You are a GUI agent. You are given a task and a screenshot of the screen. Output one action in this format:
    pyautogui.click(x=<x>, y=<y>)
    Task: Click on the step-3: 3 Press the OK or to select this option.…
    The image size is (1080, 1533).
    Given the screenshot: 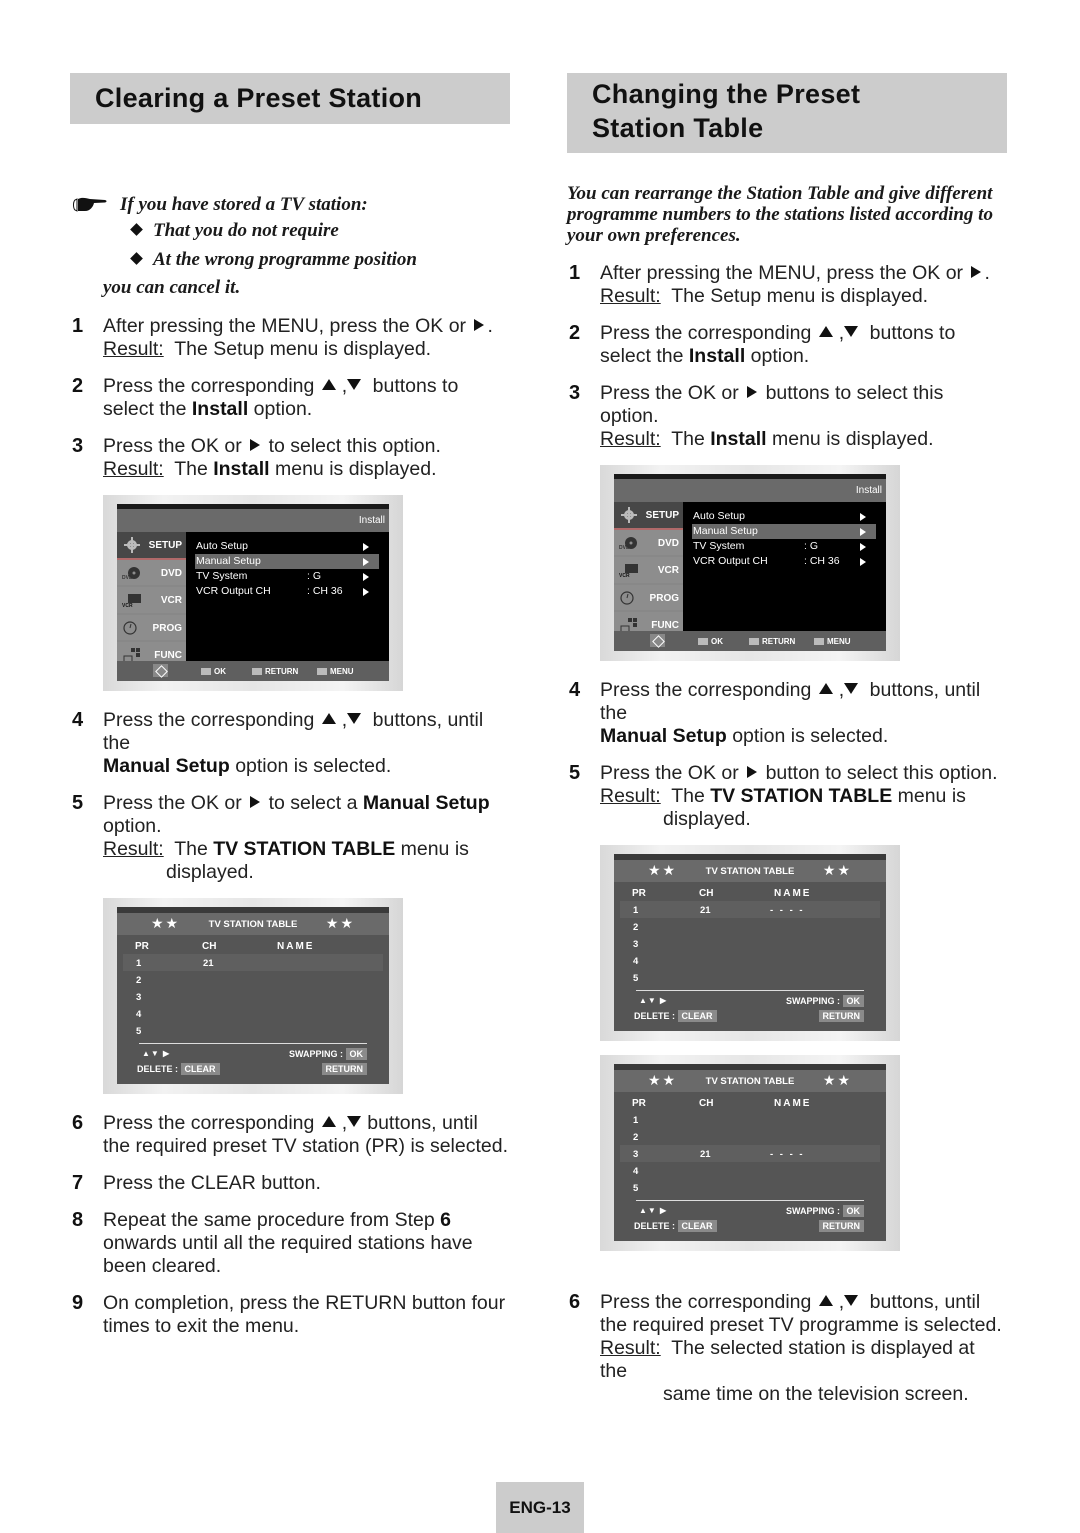 What is the action you would take?
    pyautogui.click(x=256, y=457)
    